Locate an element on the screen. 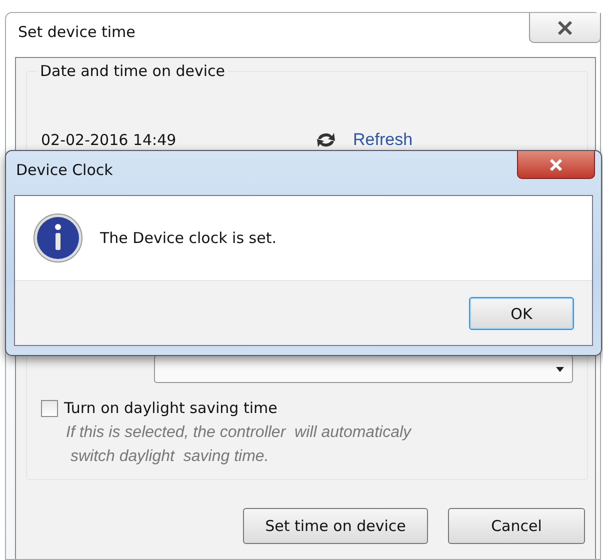  refresh-link: Refresh is located at coordinates (383, 140).